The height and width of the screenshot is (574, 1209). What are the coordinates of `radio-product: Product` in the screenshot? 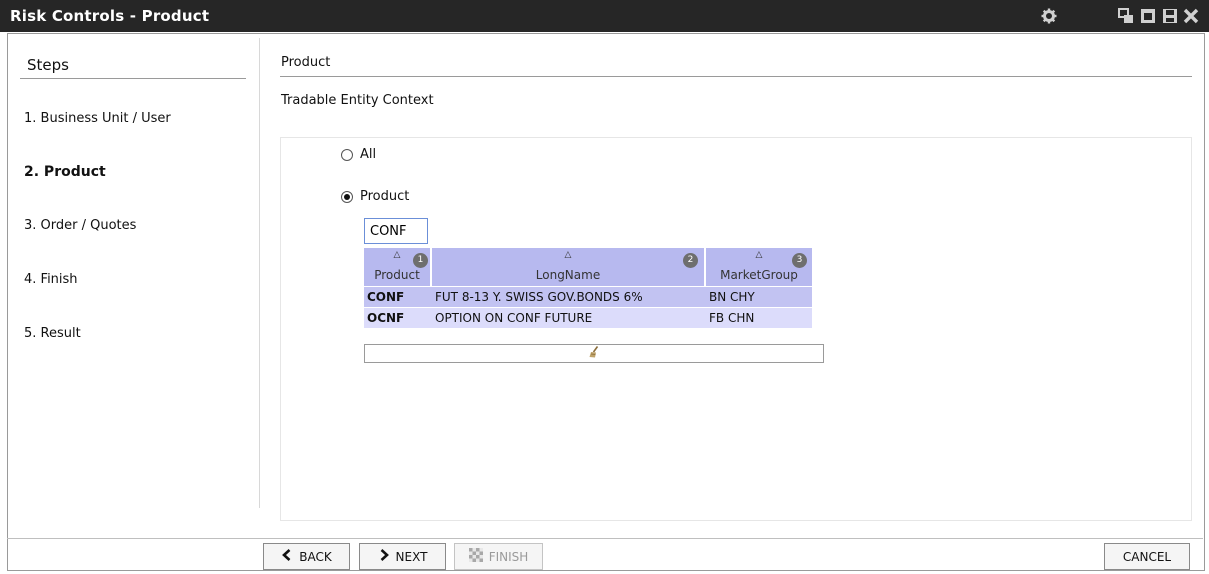 It's located at (375, 196).